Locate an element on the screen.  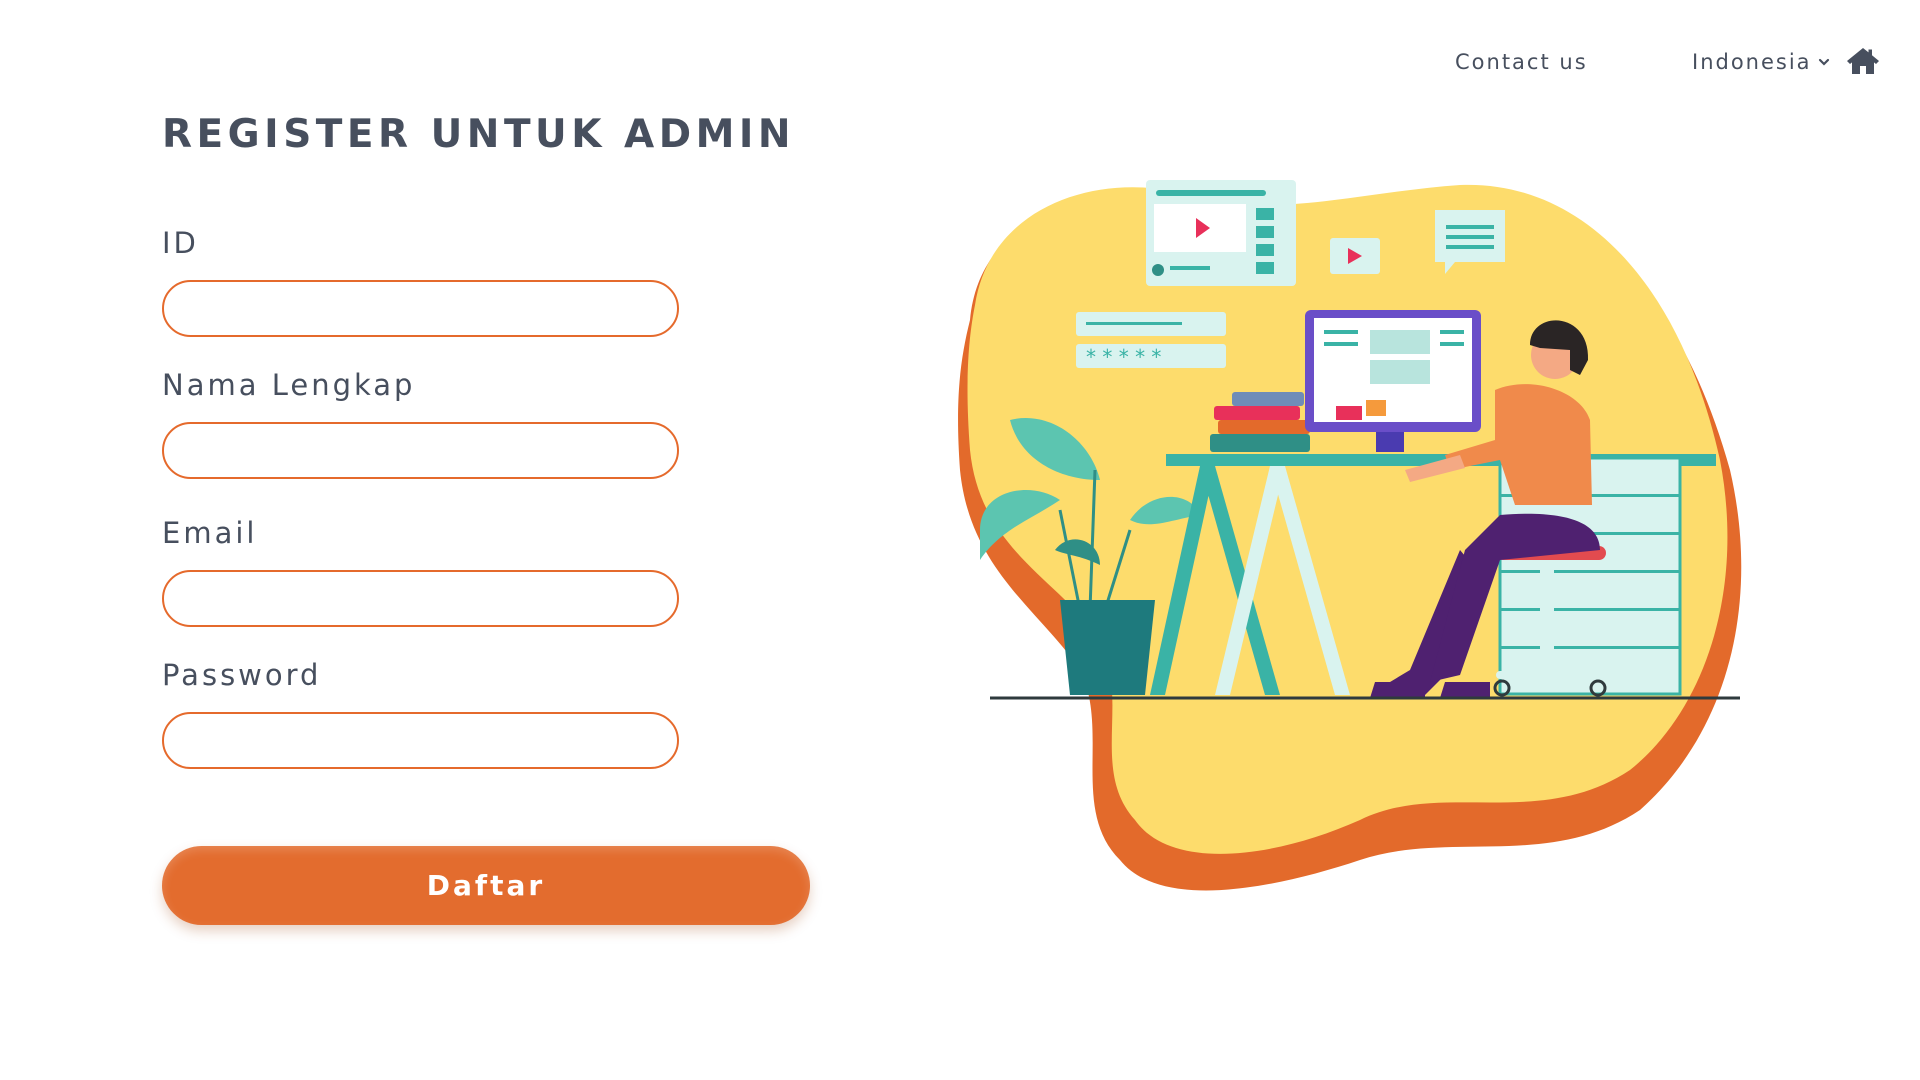
email-label: Email is located at coordinates (210, 533).